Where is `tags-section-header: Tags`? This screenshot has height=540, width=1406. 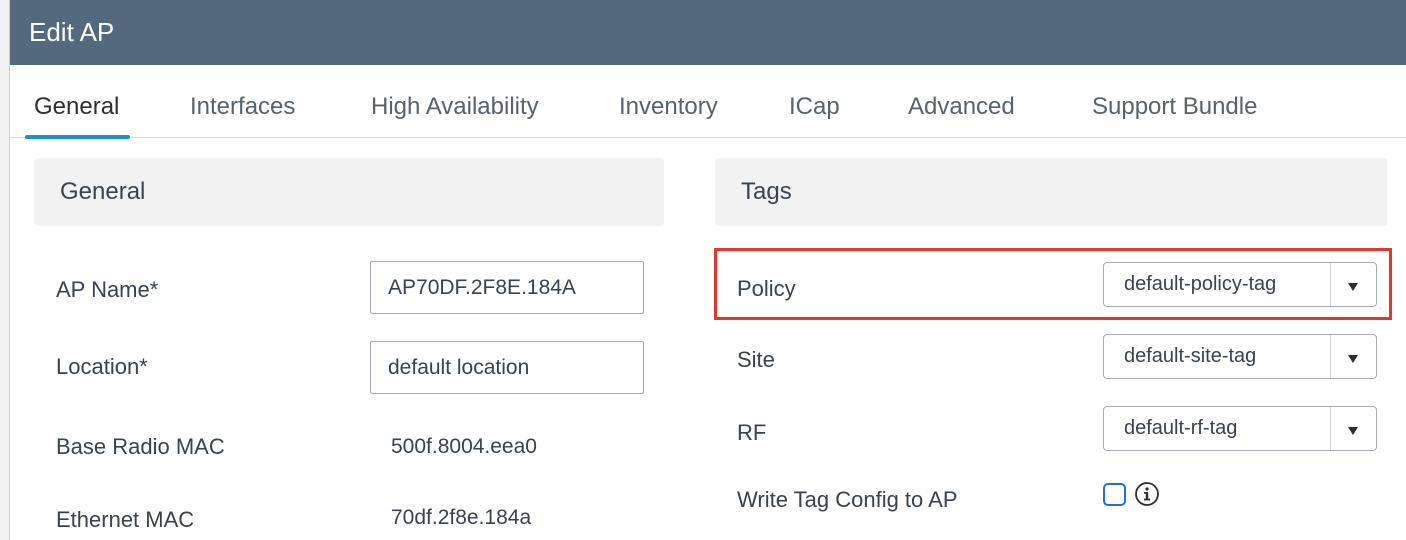 tags-section-header: Tags is located at coordinates (1051, 192).